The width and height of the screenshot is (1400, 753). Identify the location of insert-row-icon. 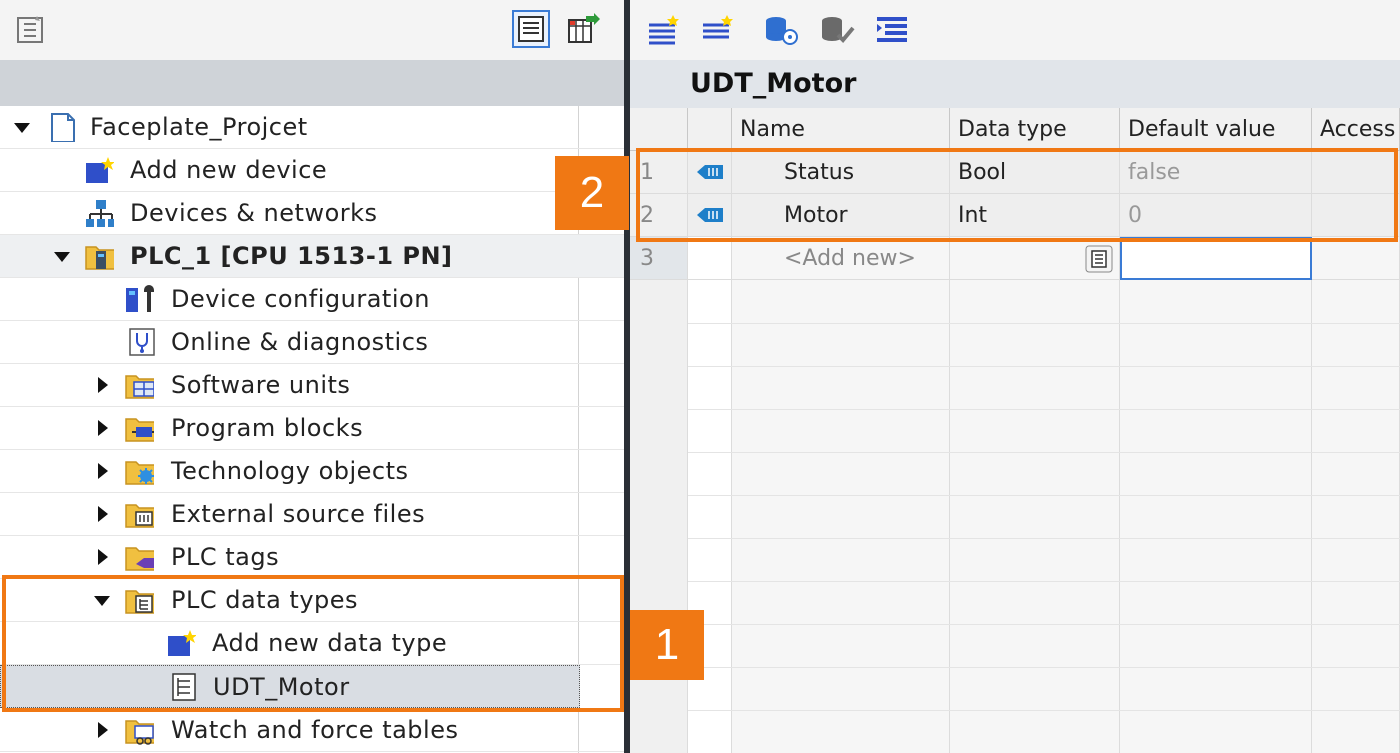
(664, 30).